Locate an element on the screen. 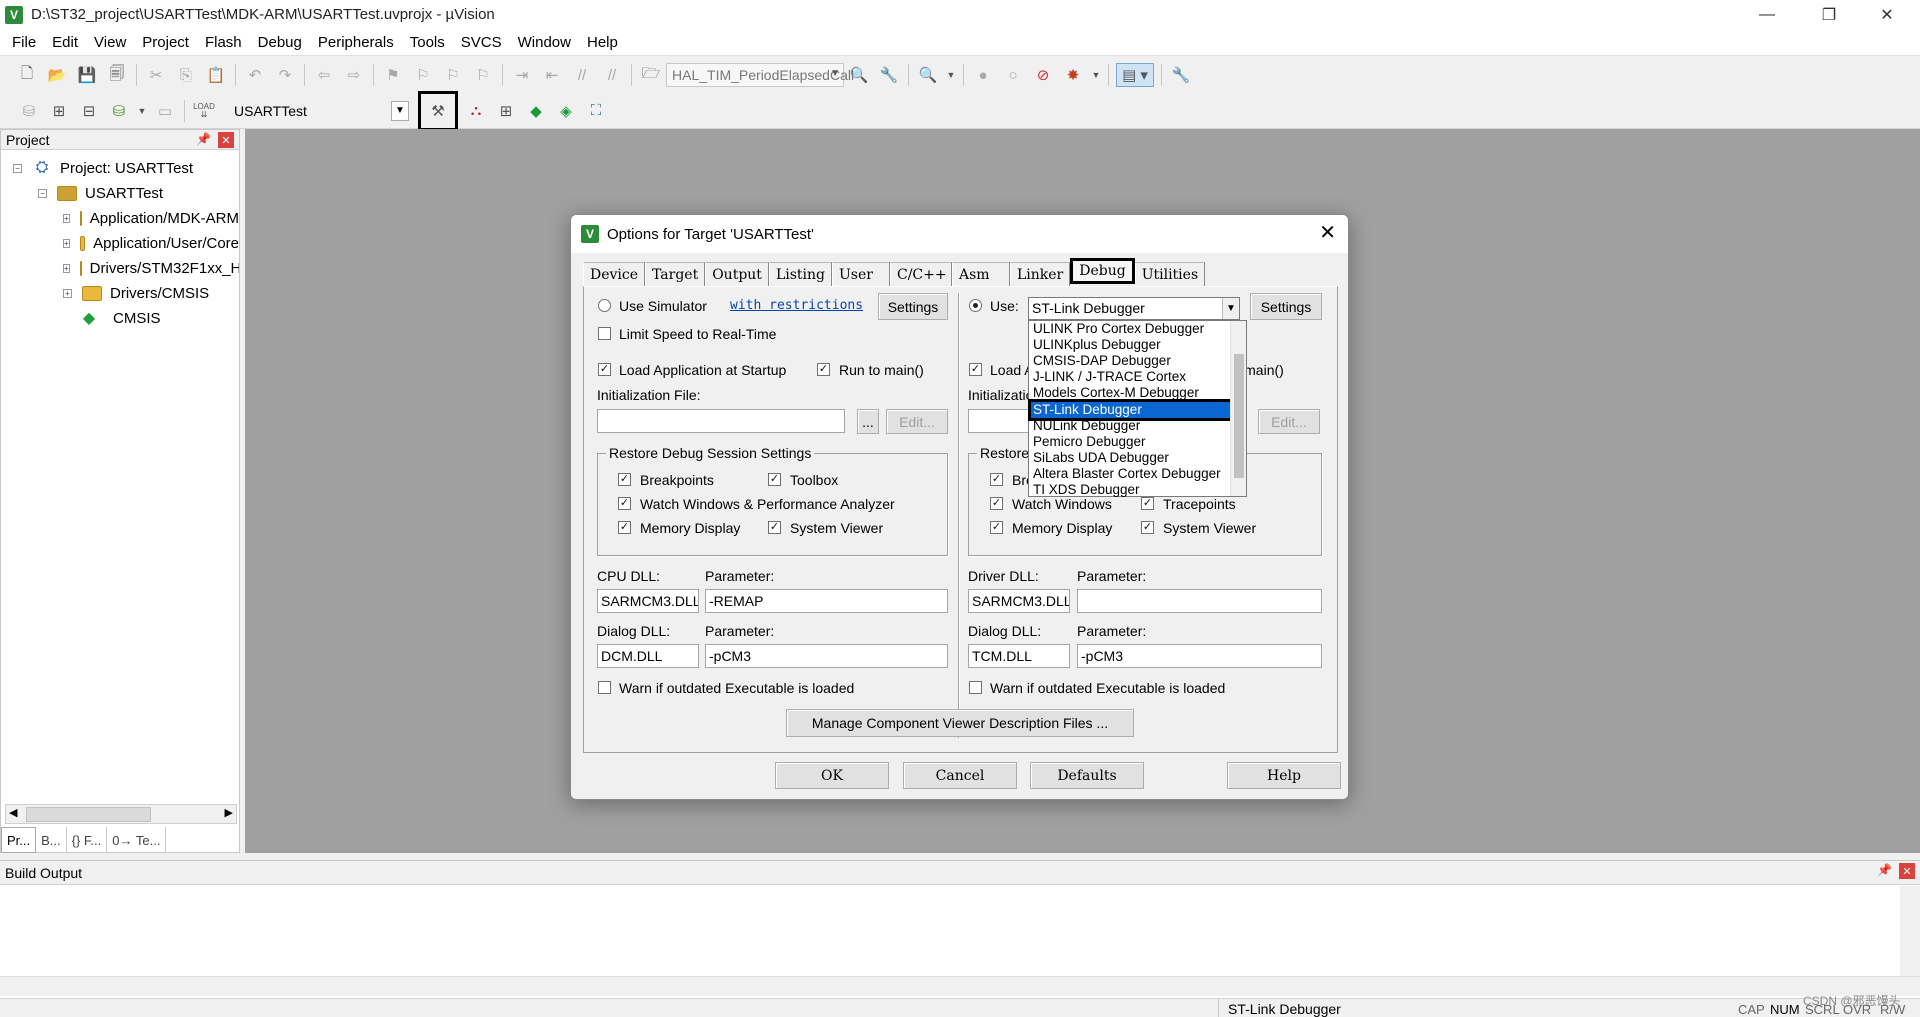 This screenshot has width=1920, height=1017. menu-help: Help is located at coordinates (602, 42).